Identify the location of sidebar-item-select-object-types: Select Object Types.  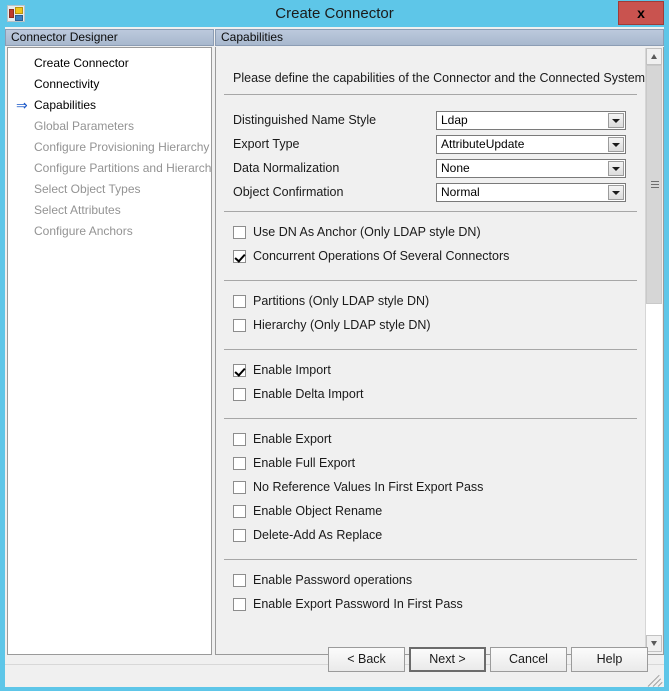
(109, 189).